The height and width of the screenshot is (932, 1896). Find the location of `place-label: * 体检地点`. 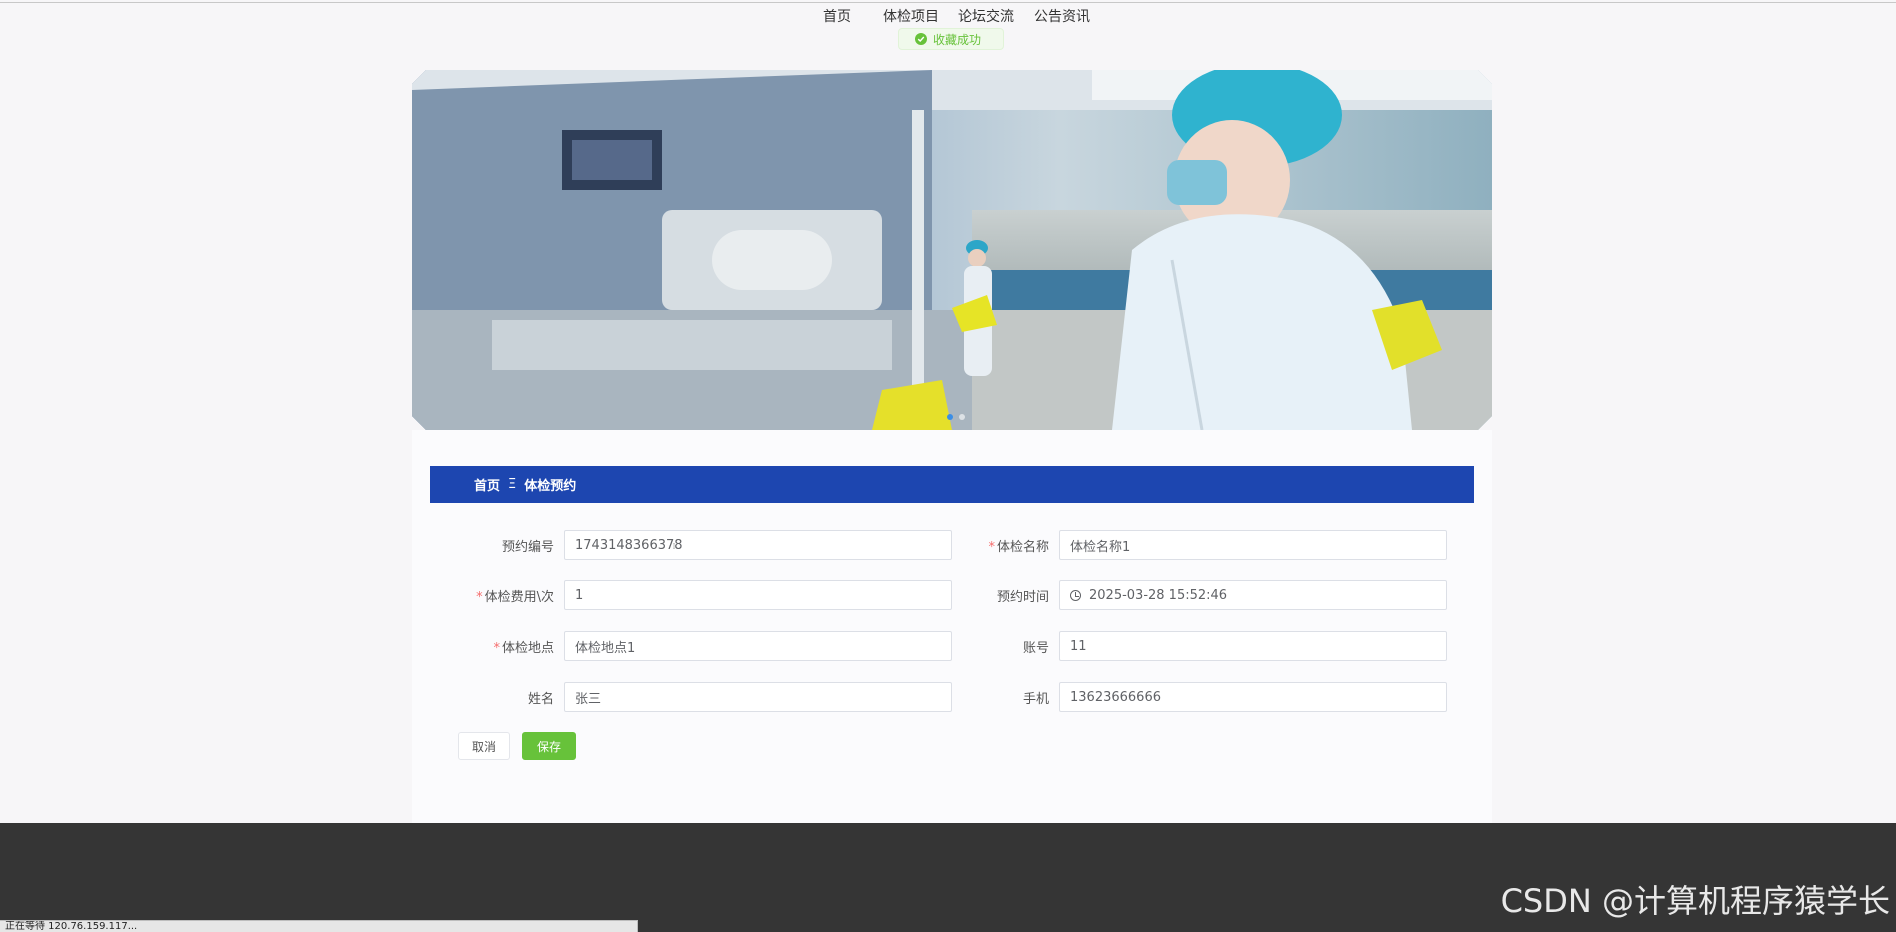

place-label: * 体检地点 is located at coordinates (523, 648).